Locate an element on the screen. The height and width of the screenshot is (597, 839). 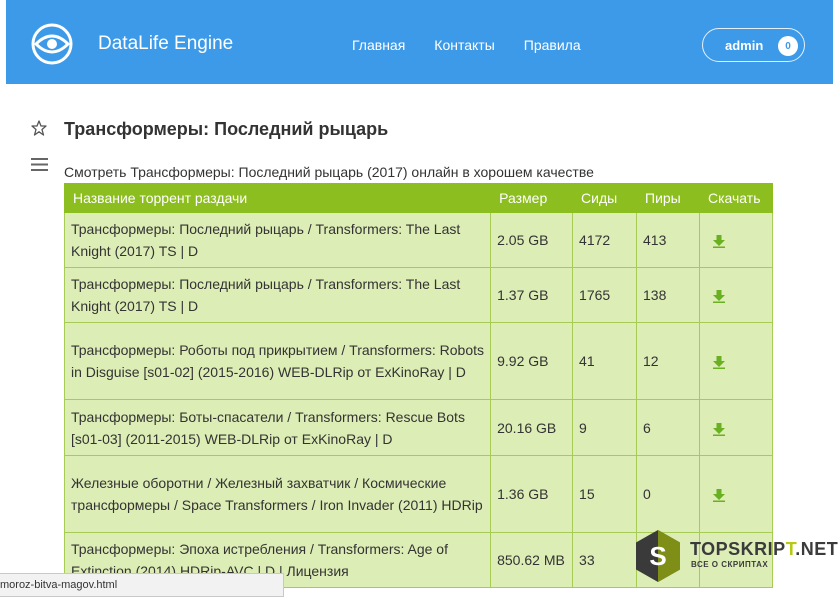
watermark-title-main: TOPSKRIP is located at coordinates (738, 549).